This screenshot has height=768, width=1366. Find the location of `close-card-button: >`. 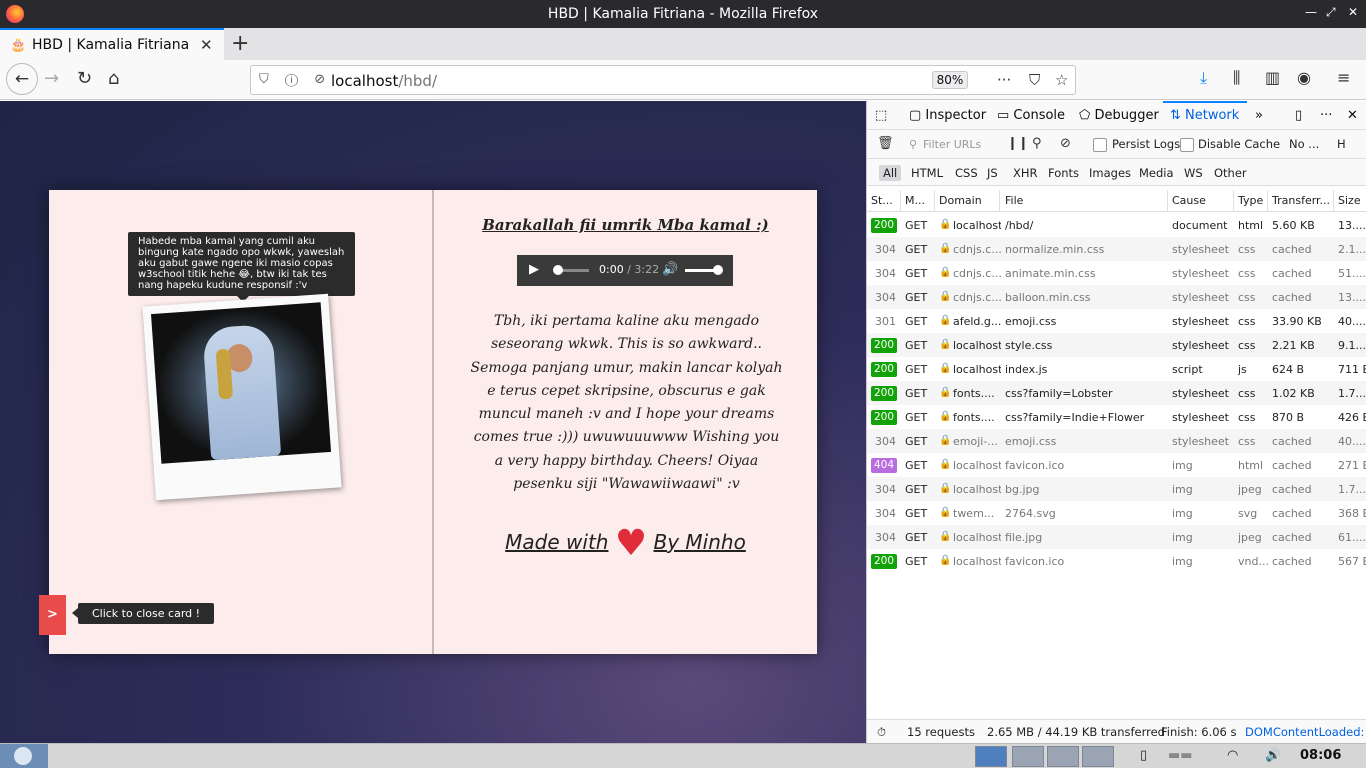

close-card-button: > is located at coordinates (52, 615).